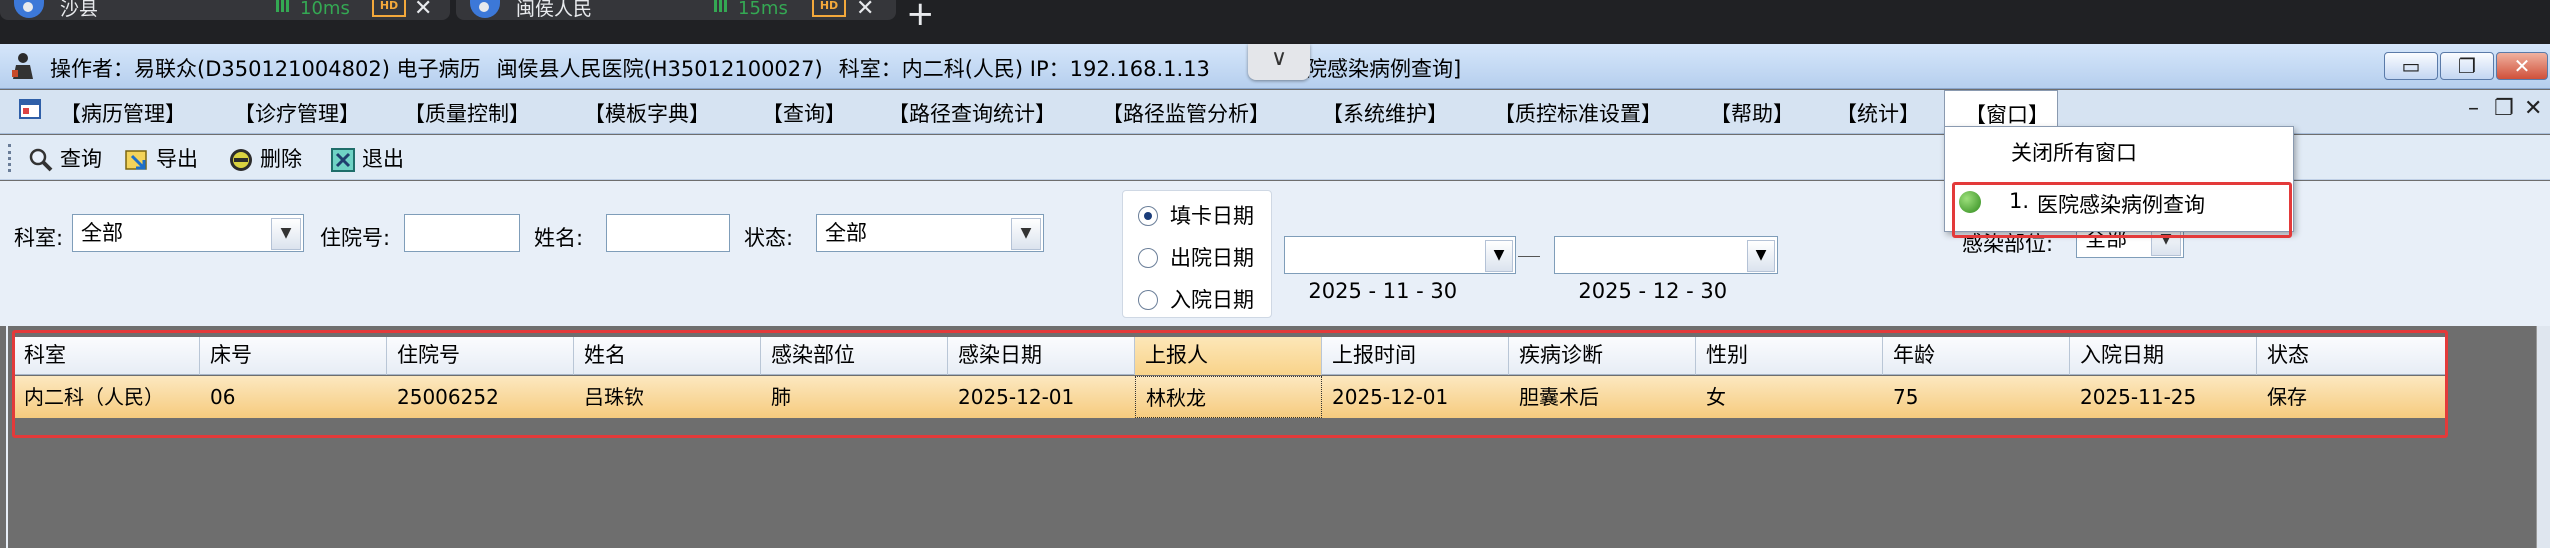 This screenshot has height=548, width=2550. I want to click on new-tab-icon: +, so click(920, 17).